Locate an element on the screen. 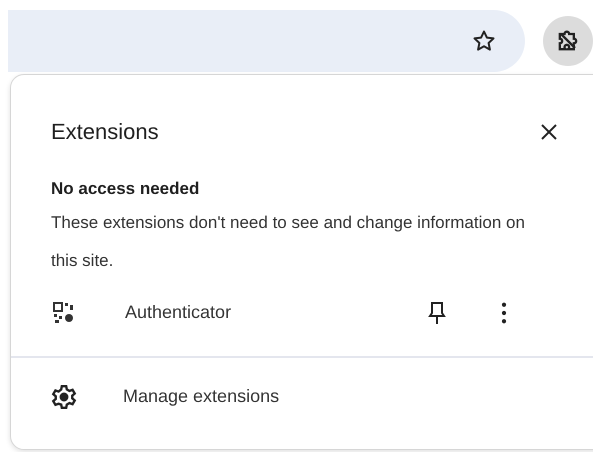 The height and width of the screenshot is (452, 593). panel-title: Extensions is located at coordinates (105, 132).